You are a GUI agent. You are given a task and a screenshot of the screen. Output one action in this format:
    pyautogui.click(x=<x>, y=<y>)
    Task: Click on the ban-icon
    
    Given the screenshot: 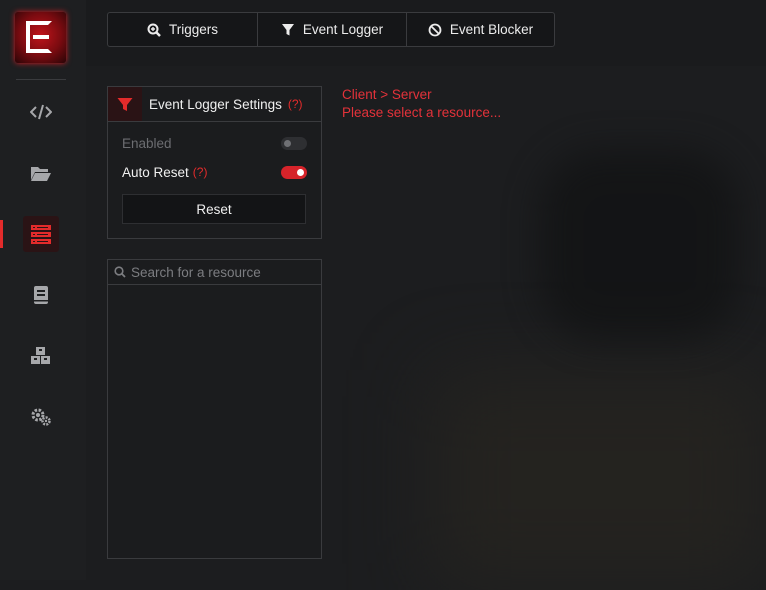 What is the action you would take?
    pyautogui.click(x=435, y=29)
    